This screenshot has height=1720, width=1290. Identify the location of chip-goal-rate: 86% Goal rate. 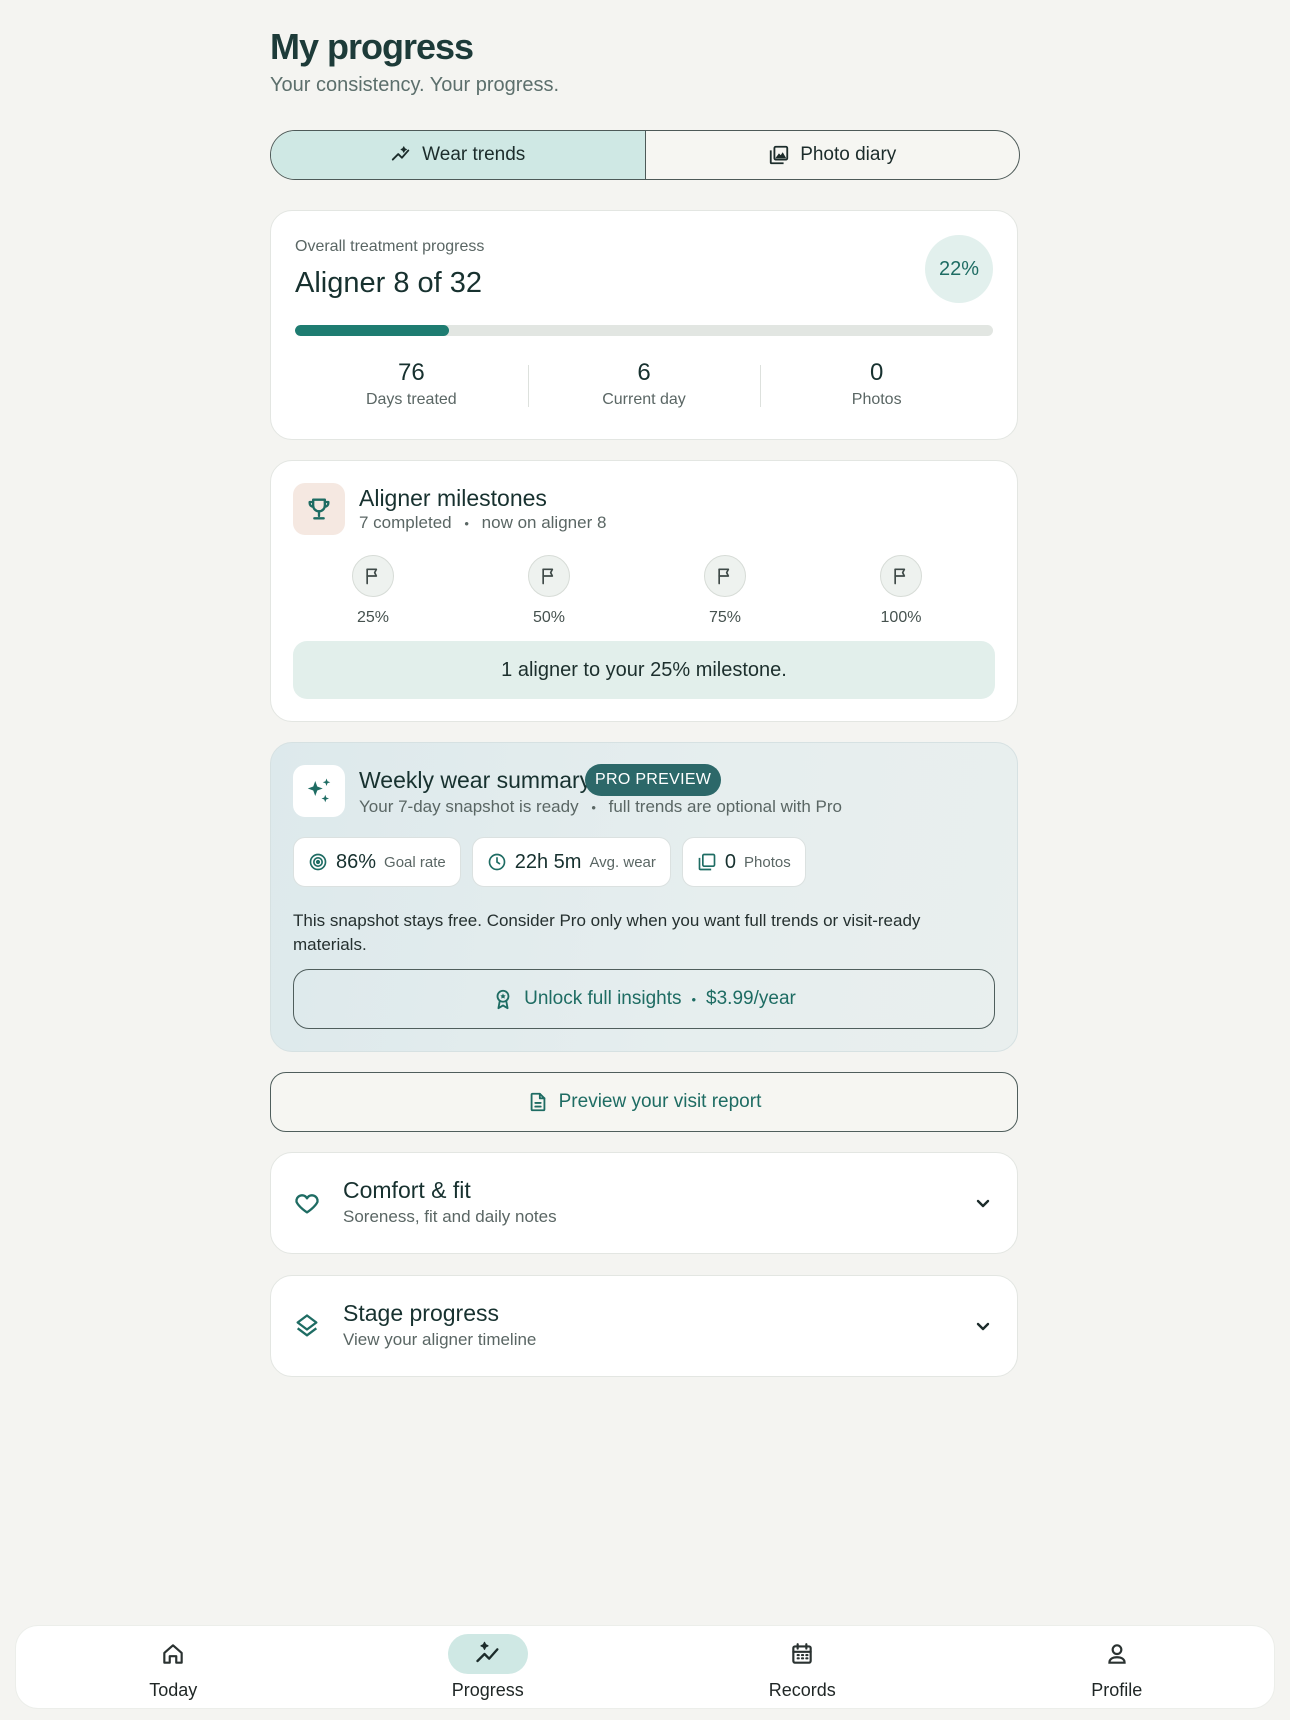
(377, 862).